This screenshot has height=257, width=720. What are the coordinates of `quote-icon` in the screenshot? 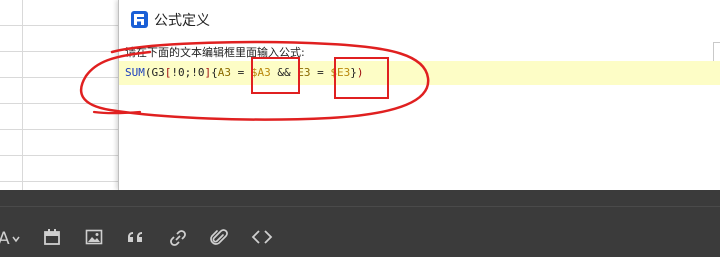 It's located at (136, 239).